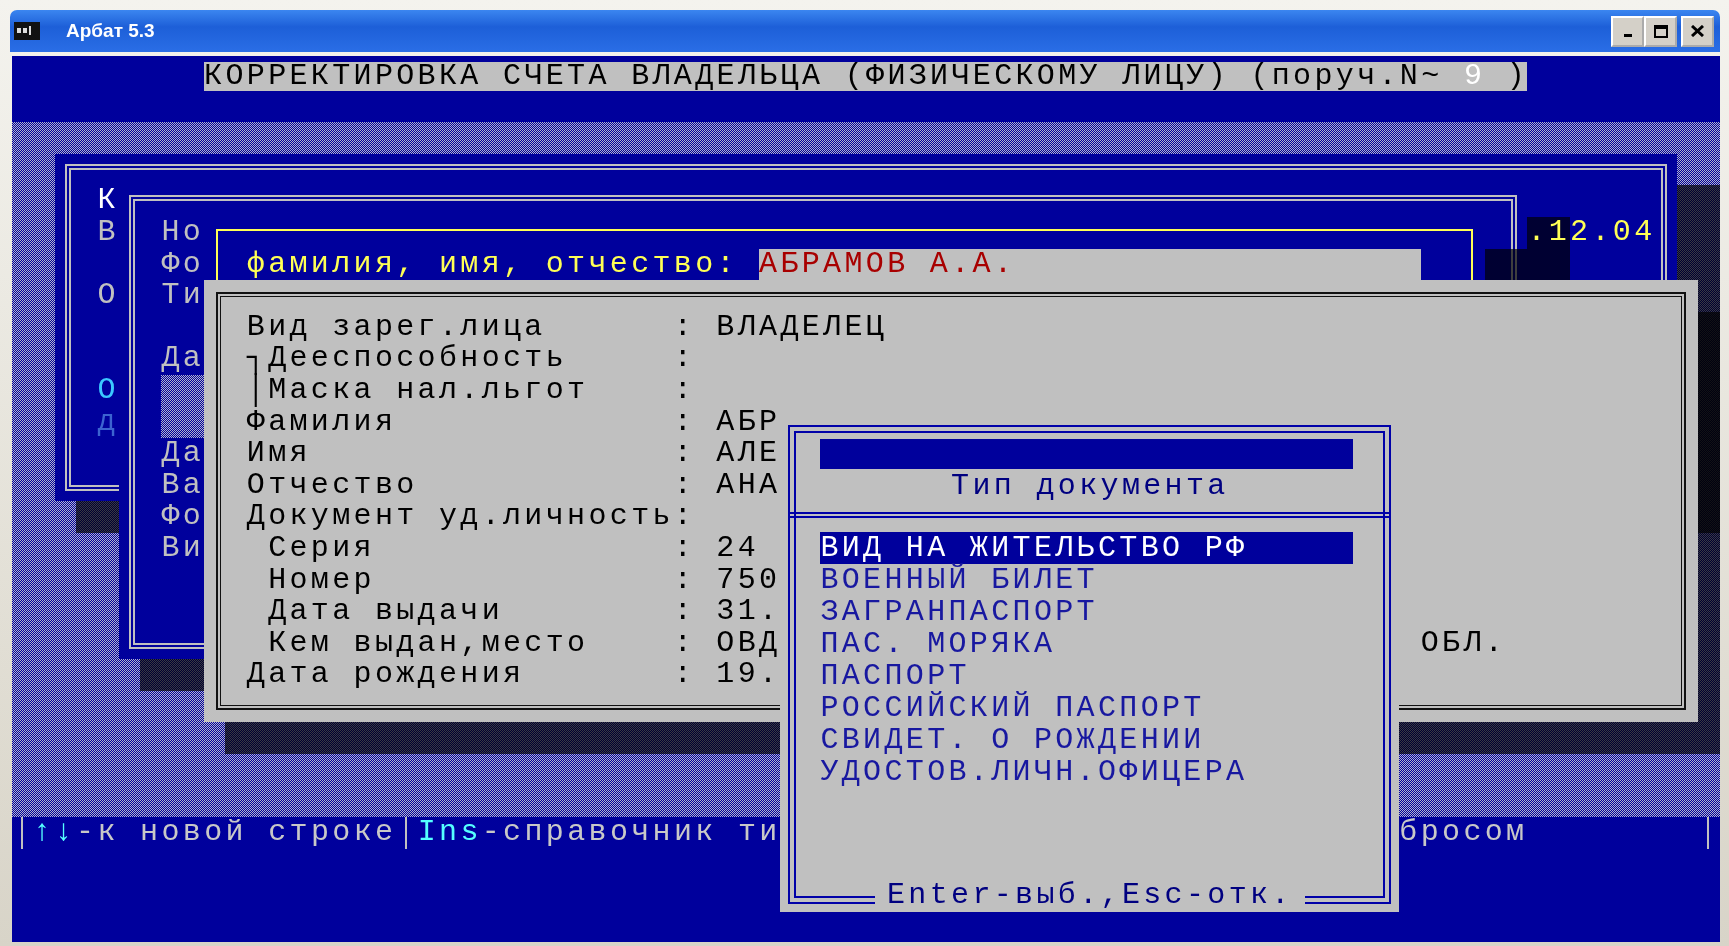  I want to click on search-field, so click(1087, 453).